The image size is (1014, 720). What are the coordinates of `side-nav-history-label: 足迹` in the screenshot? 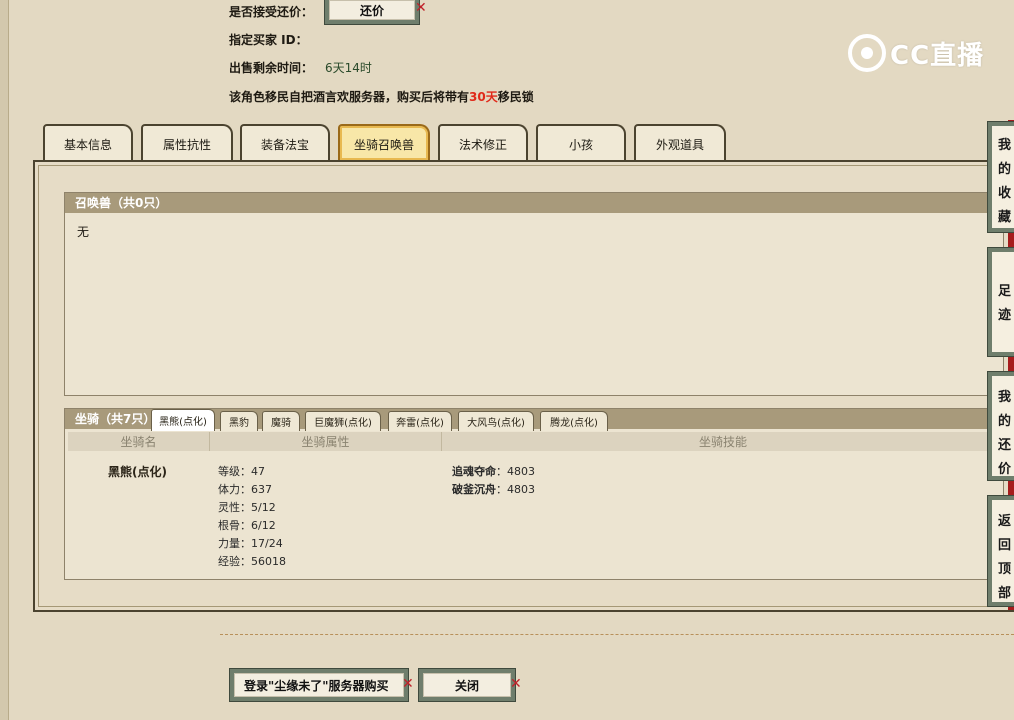 It's located at (1005, 303).